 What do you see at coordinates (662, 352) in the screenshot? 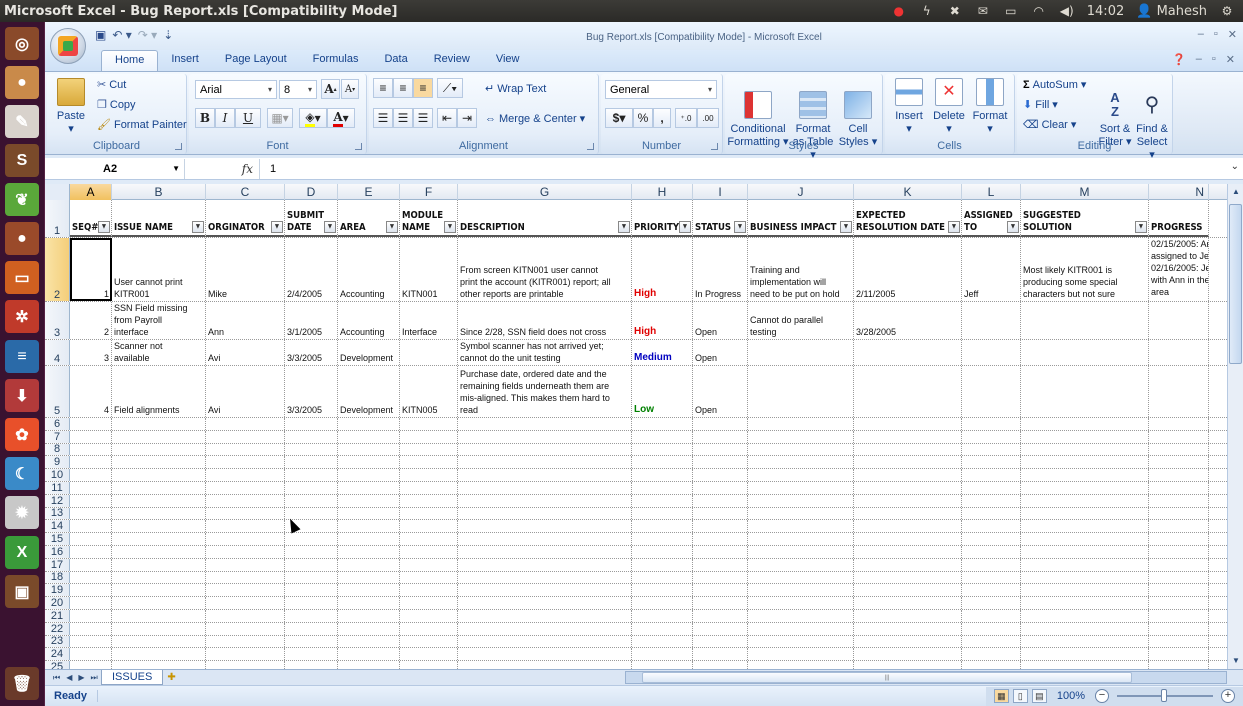
I see `cell: Medium` at bounding box center [662, 352].